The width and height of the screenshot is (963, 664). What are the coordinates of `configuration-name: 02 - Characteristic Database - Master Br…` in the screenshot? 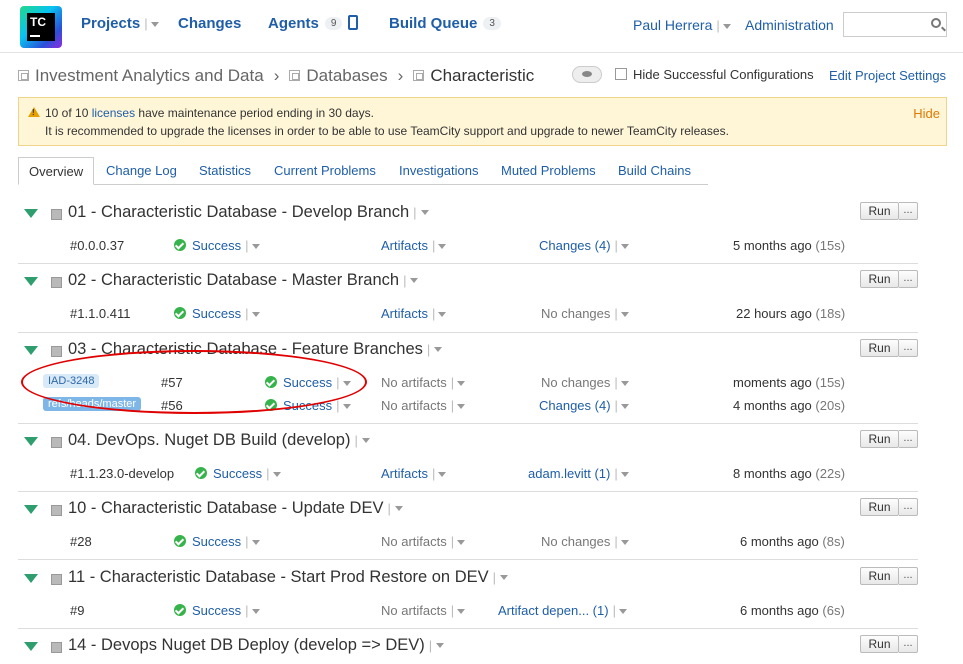 It's located at (243, 280).